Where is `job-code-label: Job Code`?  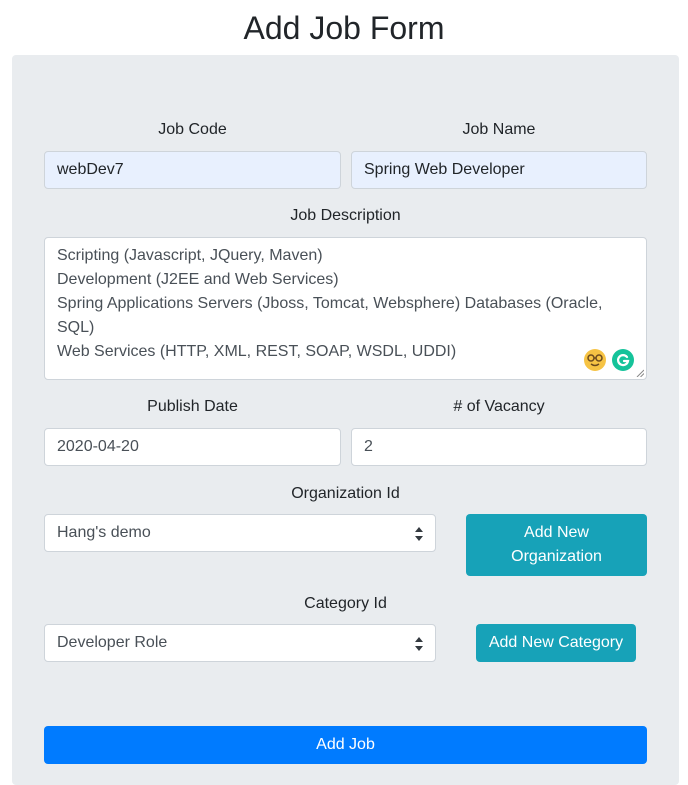
job-code-label: Job Code is located at coordinates (192, 129).